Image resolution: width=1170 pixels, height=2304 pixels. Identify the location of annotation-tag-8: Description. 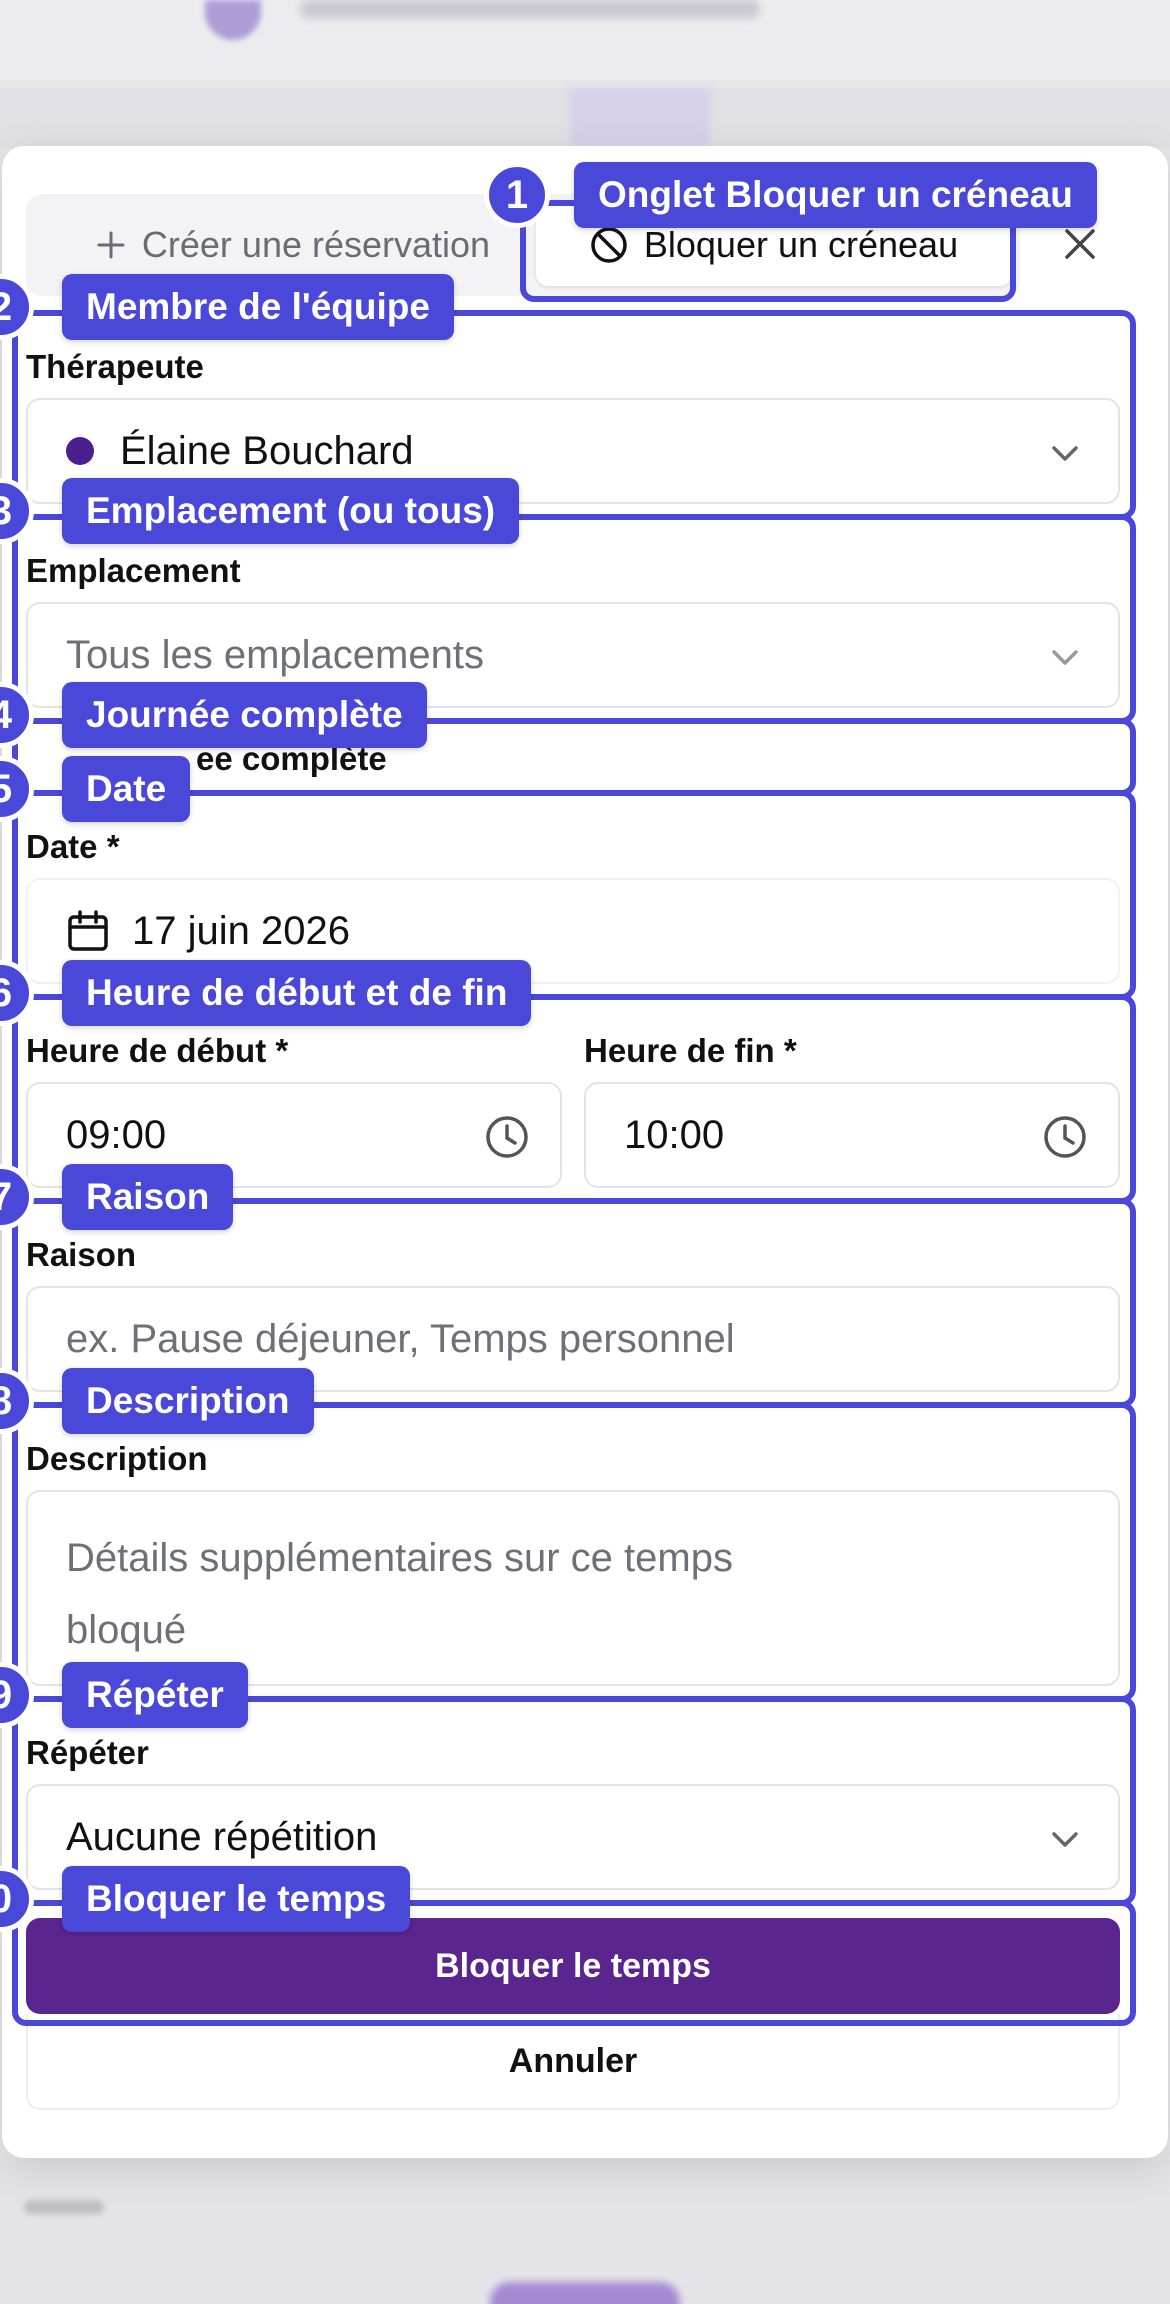
(188, 1401).